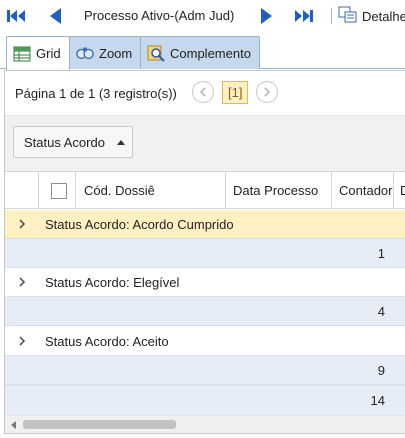 Image resolution: width=405 pixels, height=438 pixels. I want to click on pager: Página 1 de 1 (3 registro(s)) [1], so click(205, 93).